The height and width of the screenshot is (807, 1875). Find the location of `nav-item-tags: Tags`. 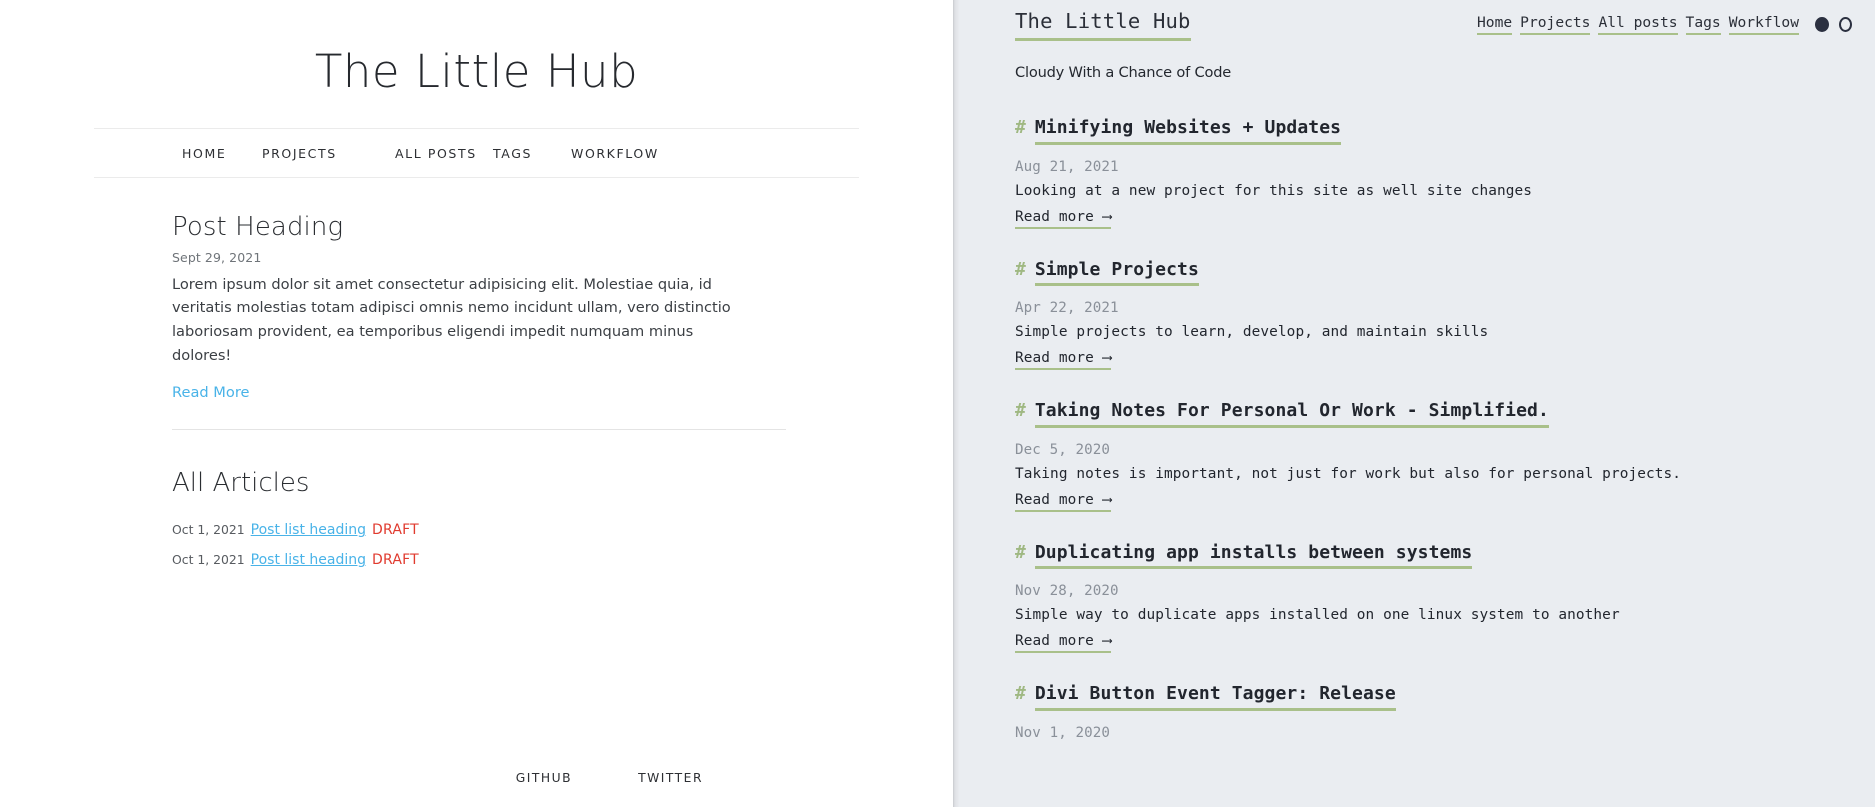

nav-item-tags: Tags is located at coordinates (1703, 25).